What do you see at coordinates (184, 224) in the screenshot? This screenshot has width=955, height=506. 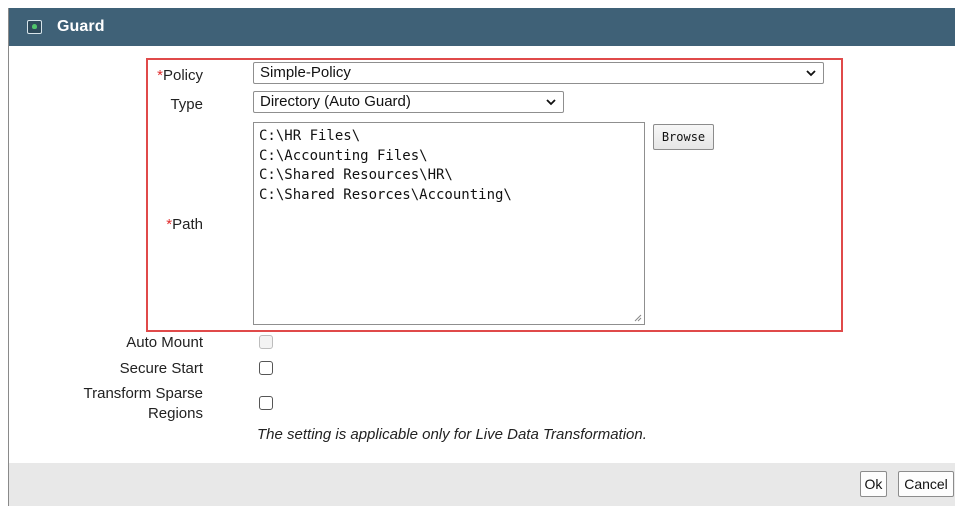 I see `path-label: *Path` at bounding box center [184, 224].